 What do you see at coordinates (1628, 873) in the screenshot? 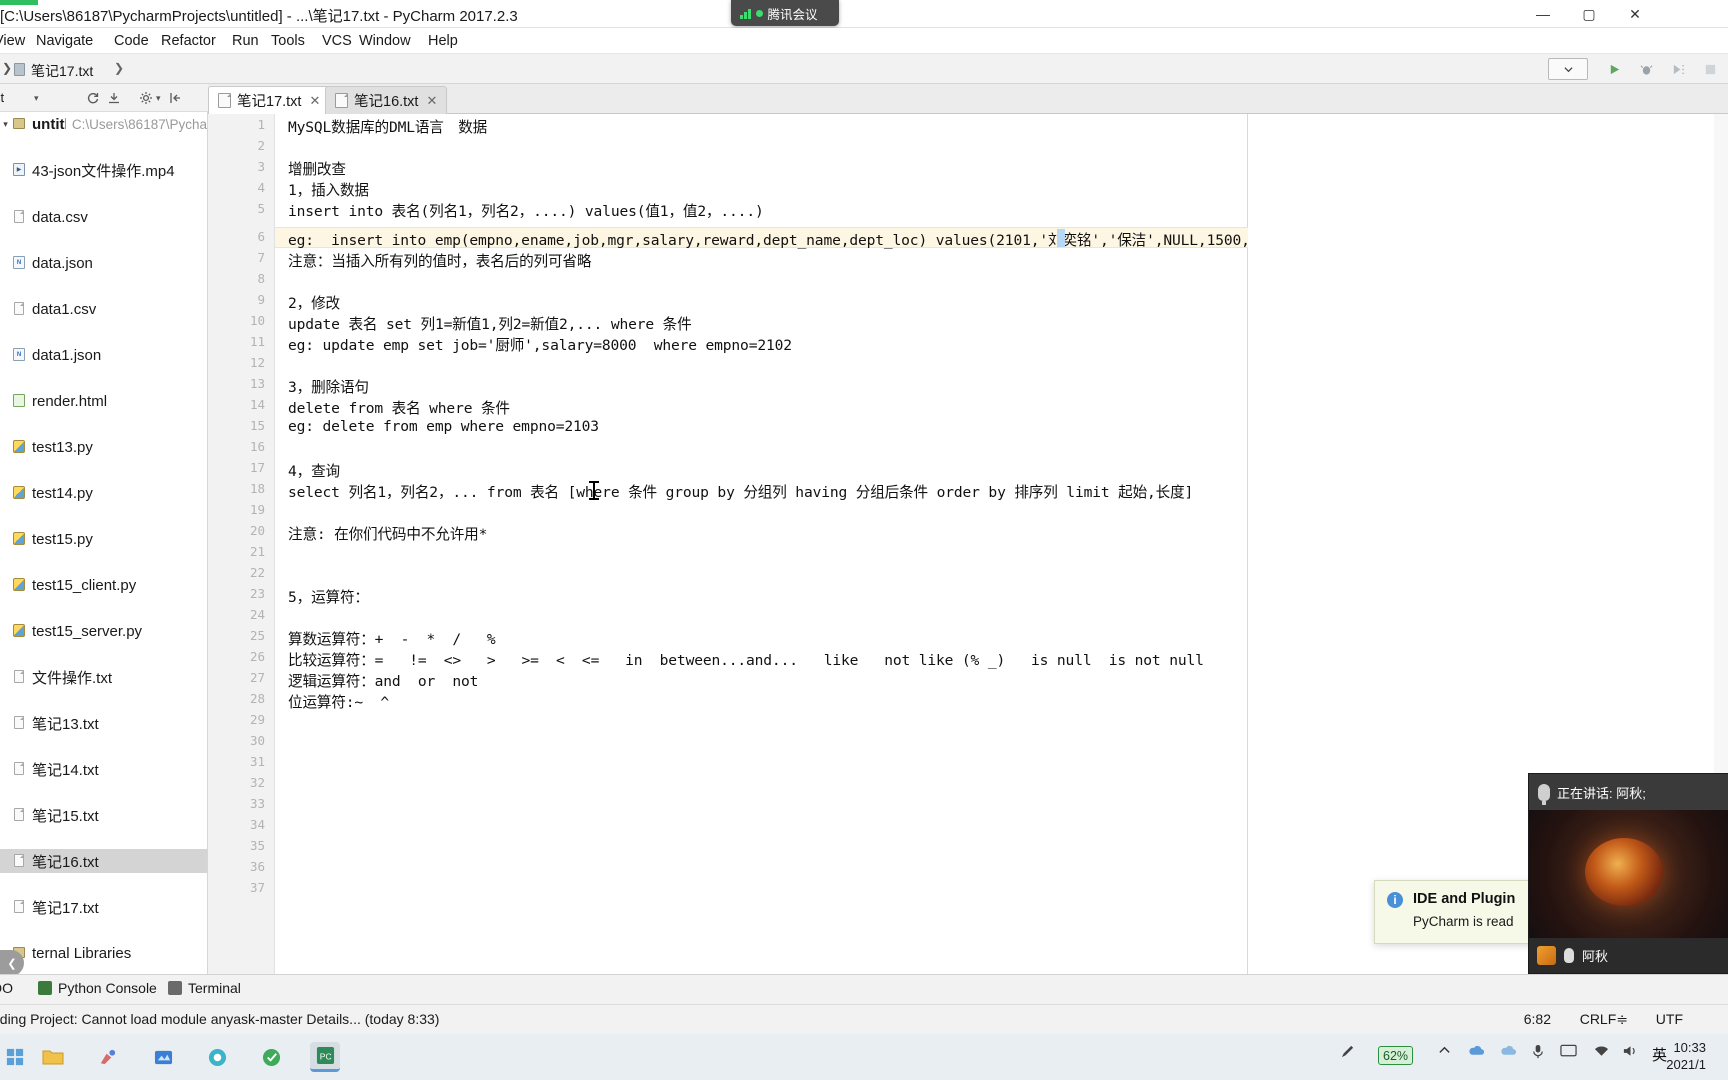
I see `tencent-meeting-video-panel: 正在讲话: 阿秋; 阿秋` at bounding box center [1628, 873].